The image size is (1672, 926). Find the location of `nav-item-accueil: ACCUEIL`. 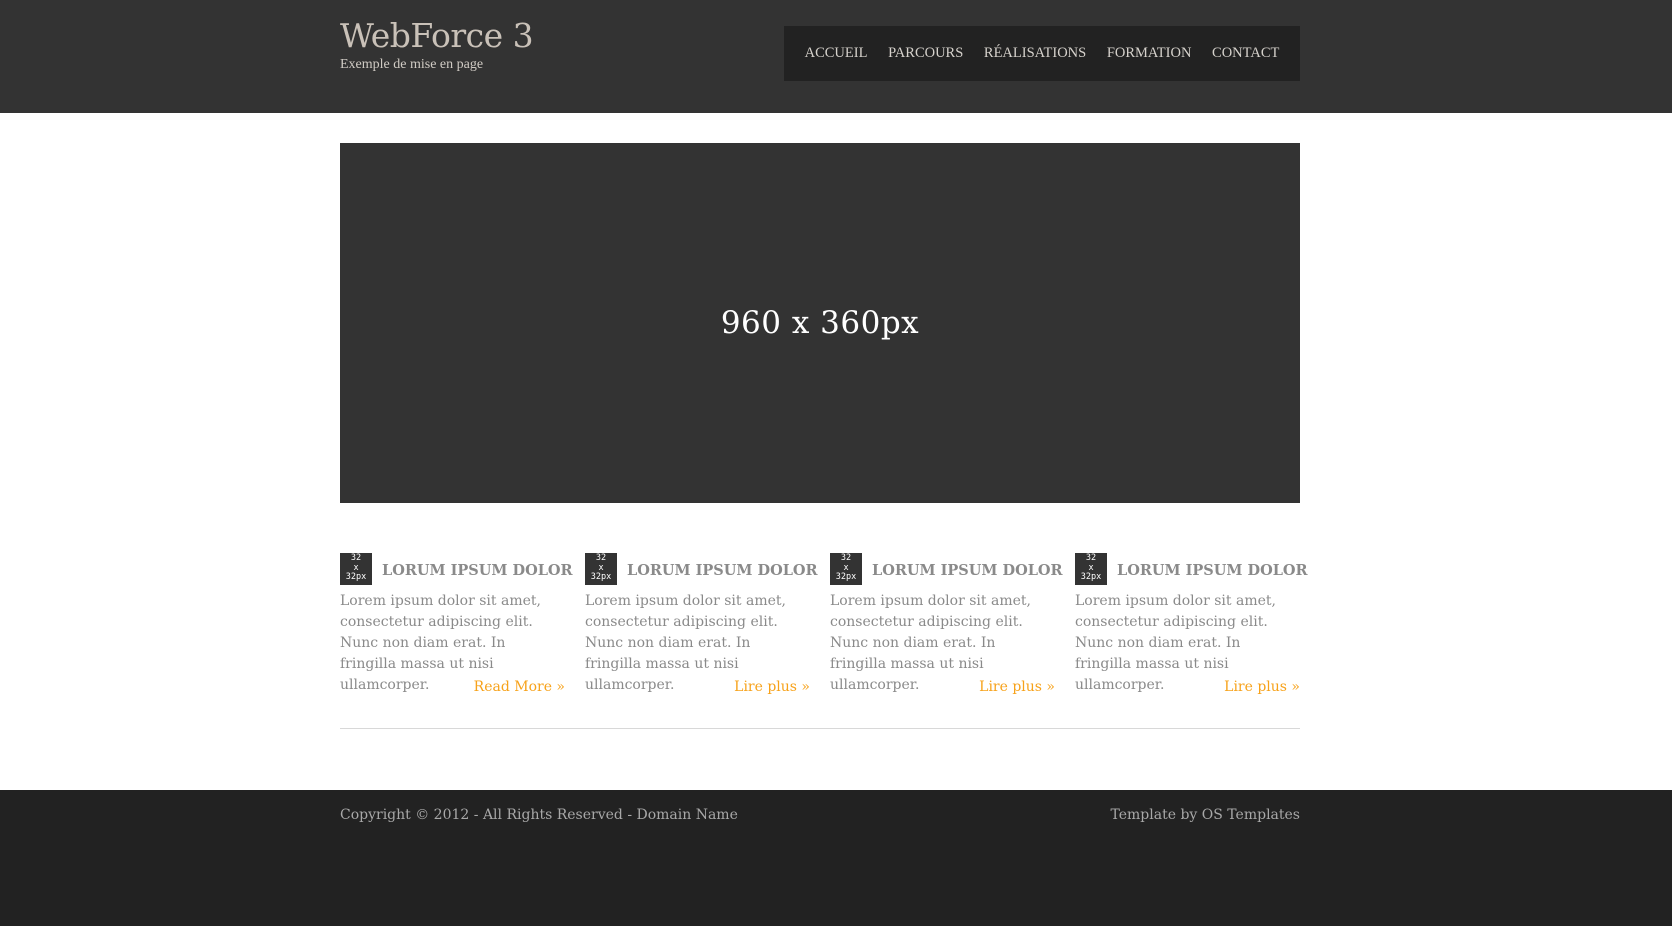

nav-item-accueil: ACCUEIL is located at coordinates (836, 53).